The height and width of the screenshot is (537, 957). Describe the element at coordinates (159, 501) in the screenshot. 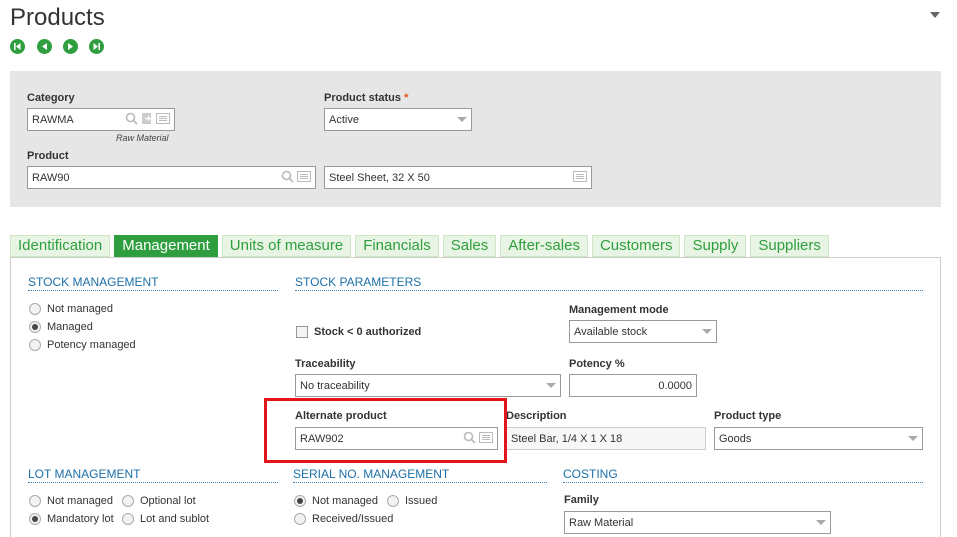

I see `lot-optional-radio: Optional lot` at that location.